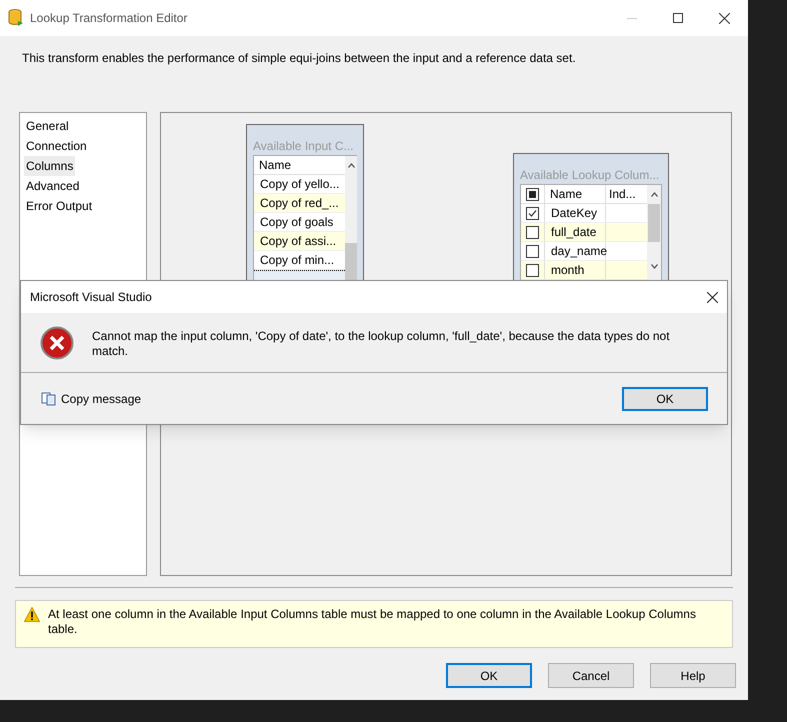  I want to click on dialog-button: Help, so click(693, 675).